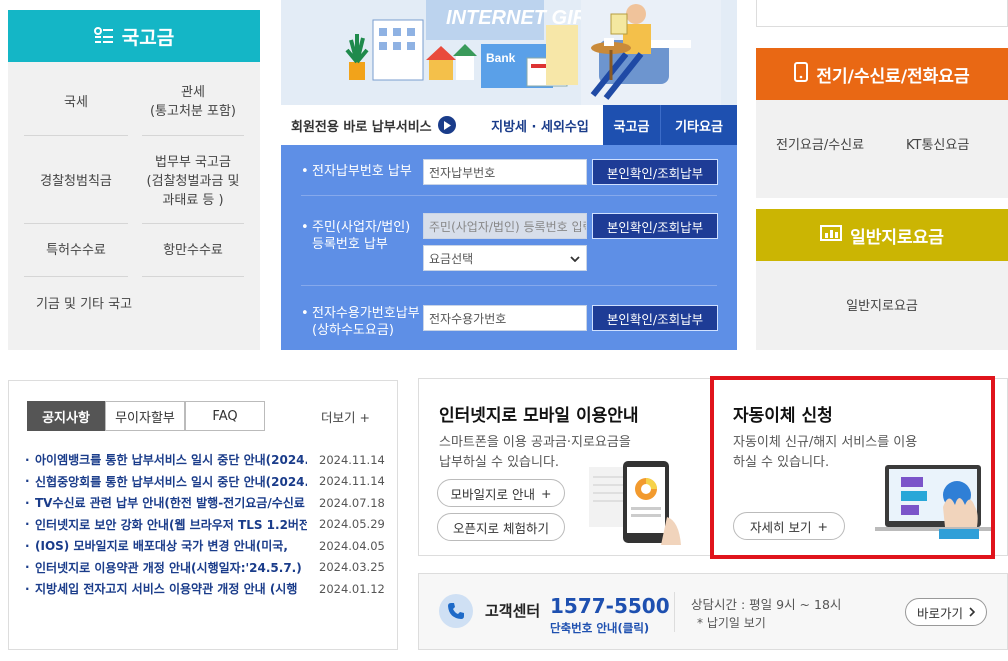 The width and height of the screenshot is (1008, 661). Describe the element at coordinates (599, 628) in the screenshot. I see `shortcut-number-link: 단축번호 안내(클릭)` at that location.